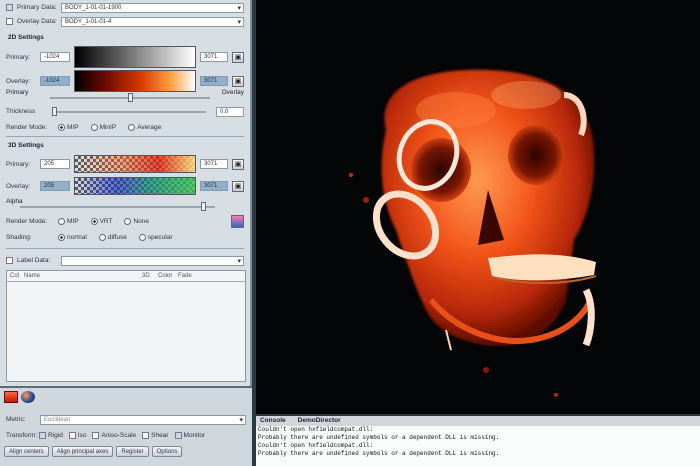 The height and width of the screenshot is (466, 700). I want to click on view-tab-icon, so click(28, 397).